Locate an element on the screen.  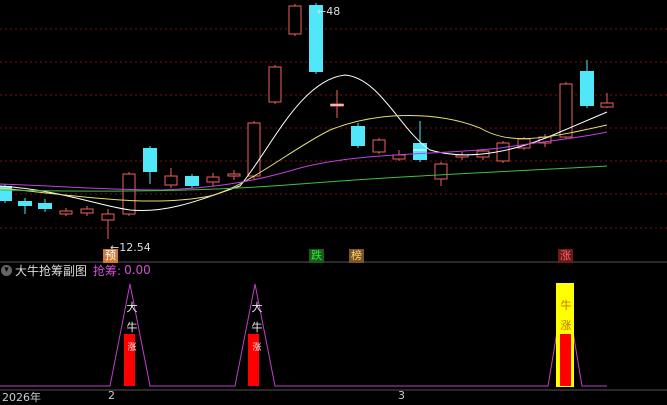
signal-tag-榜: 榜 is located at coordinates (356, 256).